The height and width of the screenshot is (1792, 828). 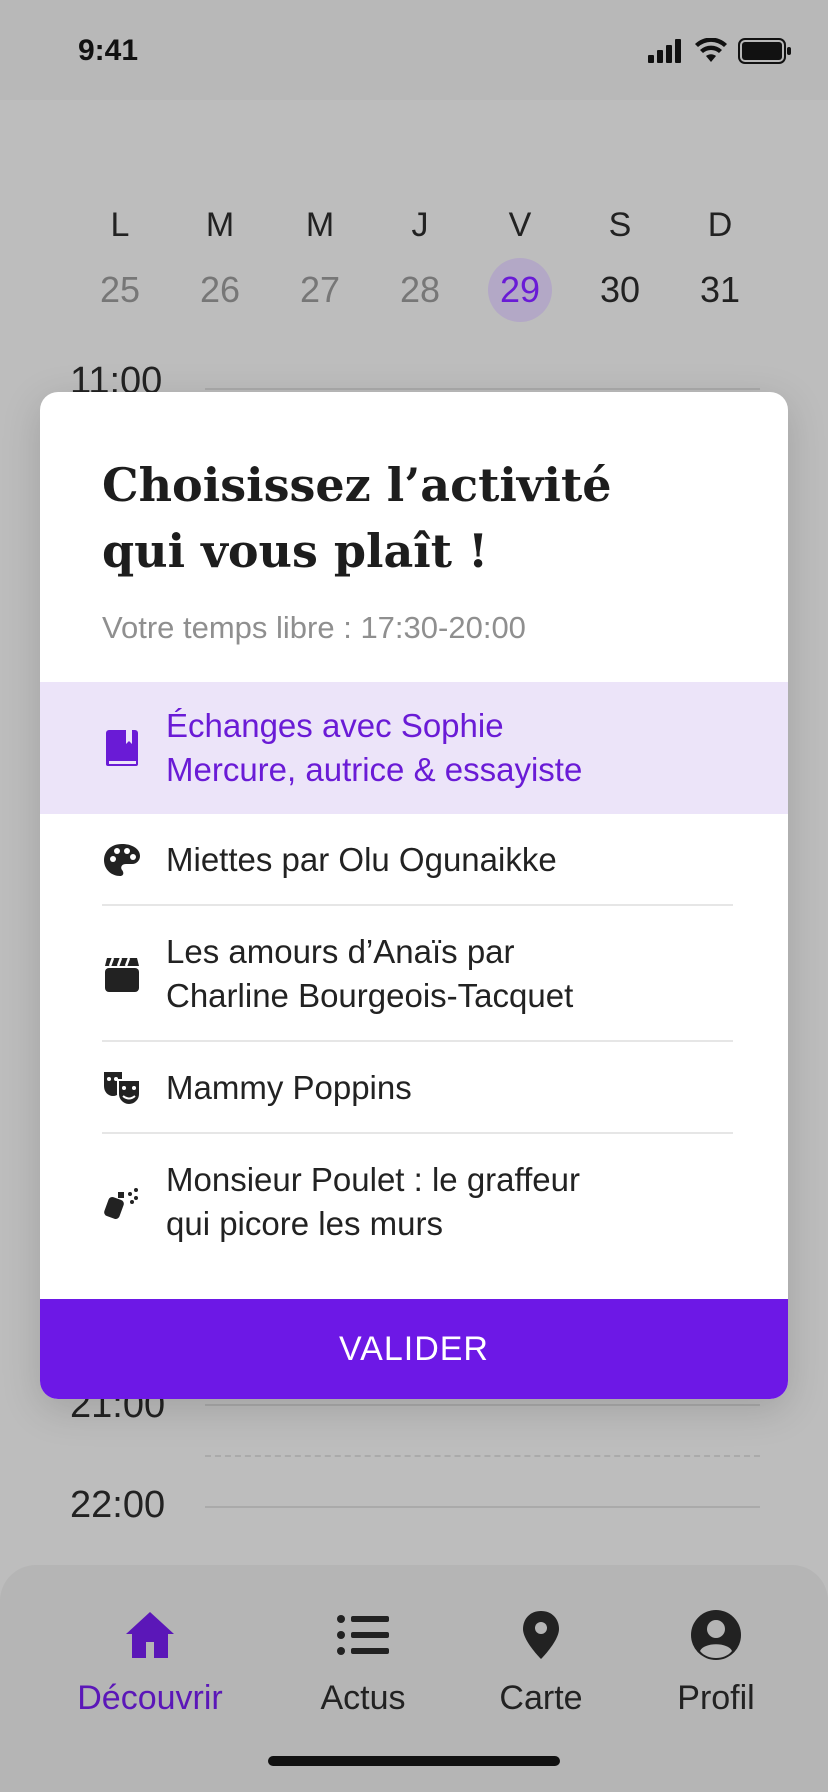 What do you see at coordinates (373, 1179) in the screenshot?
I see `activity-label-line: Monsieur Poulet : le graffeur` at bounding box center [373, 1179].